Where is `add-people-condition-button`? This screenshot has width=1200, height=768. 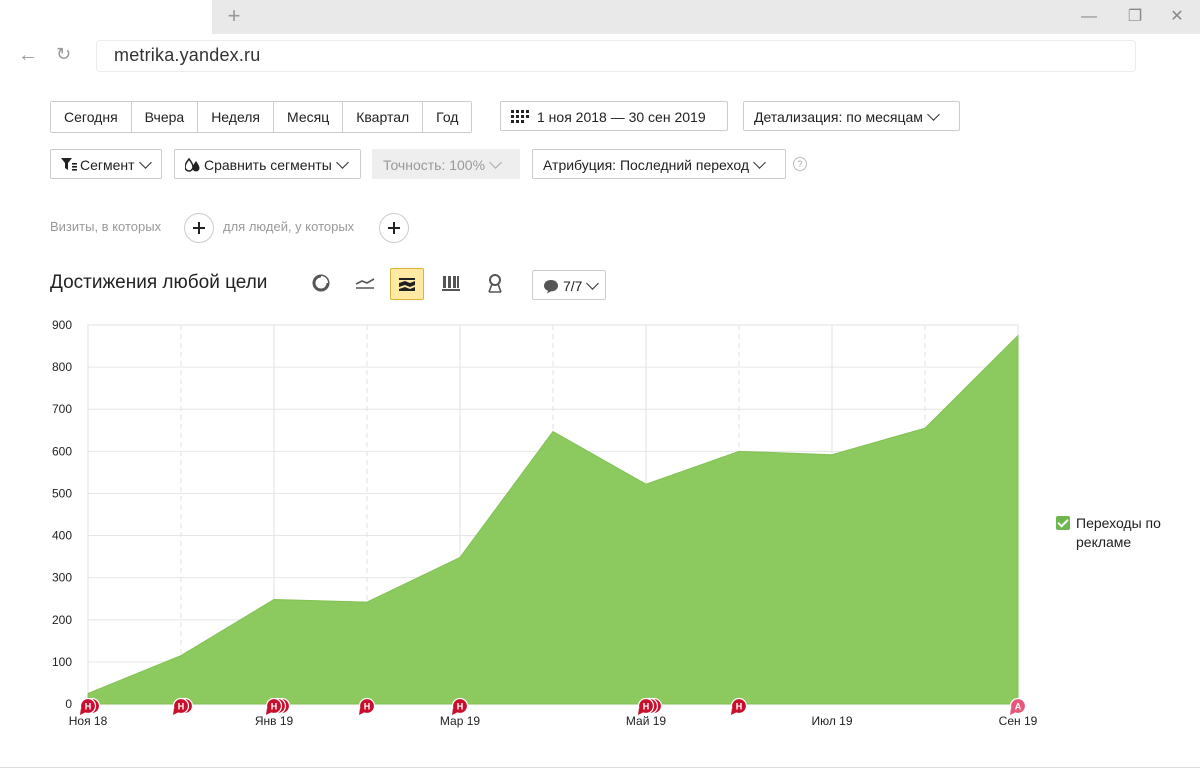 add-people-condition-button is located at coordinates (394, 228).